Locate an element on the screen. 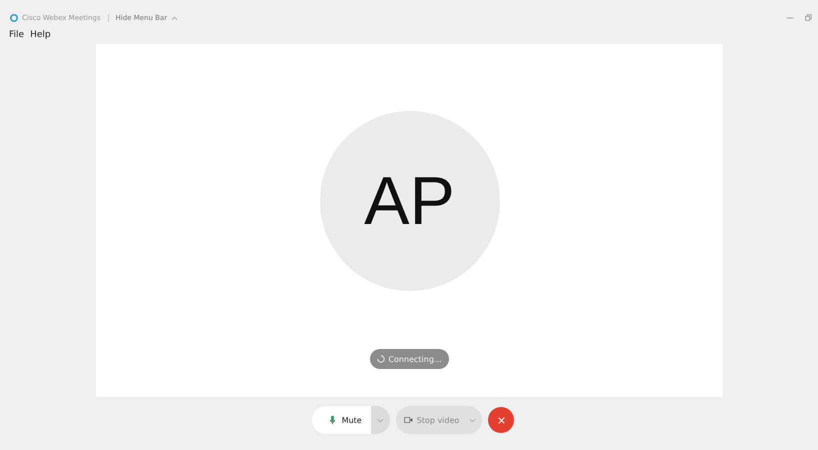 Image resolution: width=818 pixels, height=450 pixels. restore-icon is located at coordinates (808, 18).